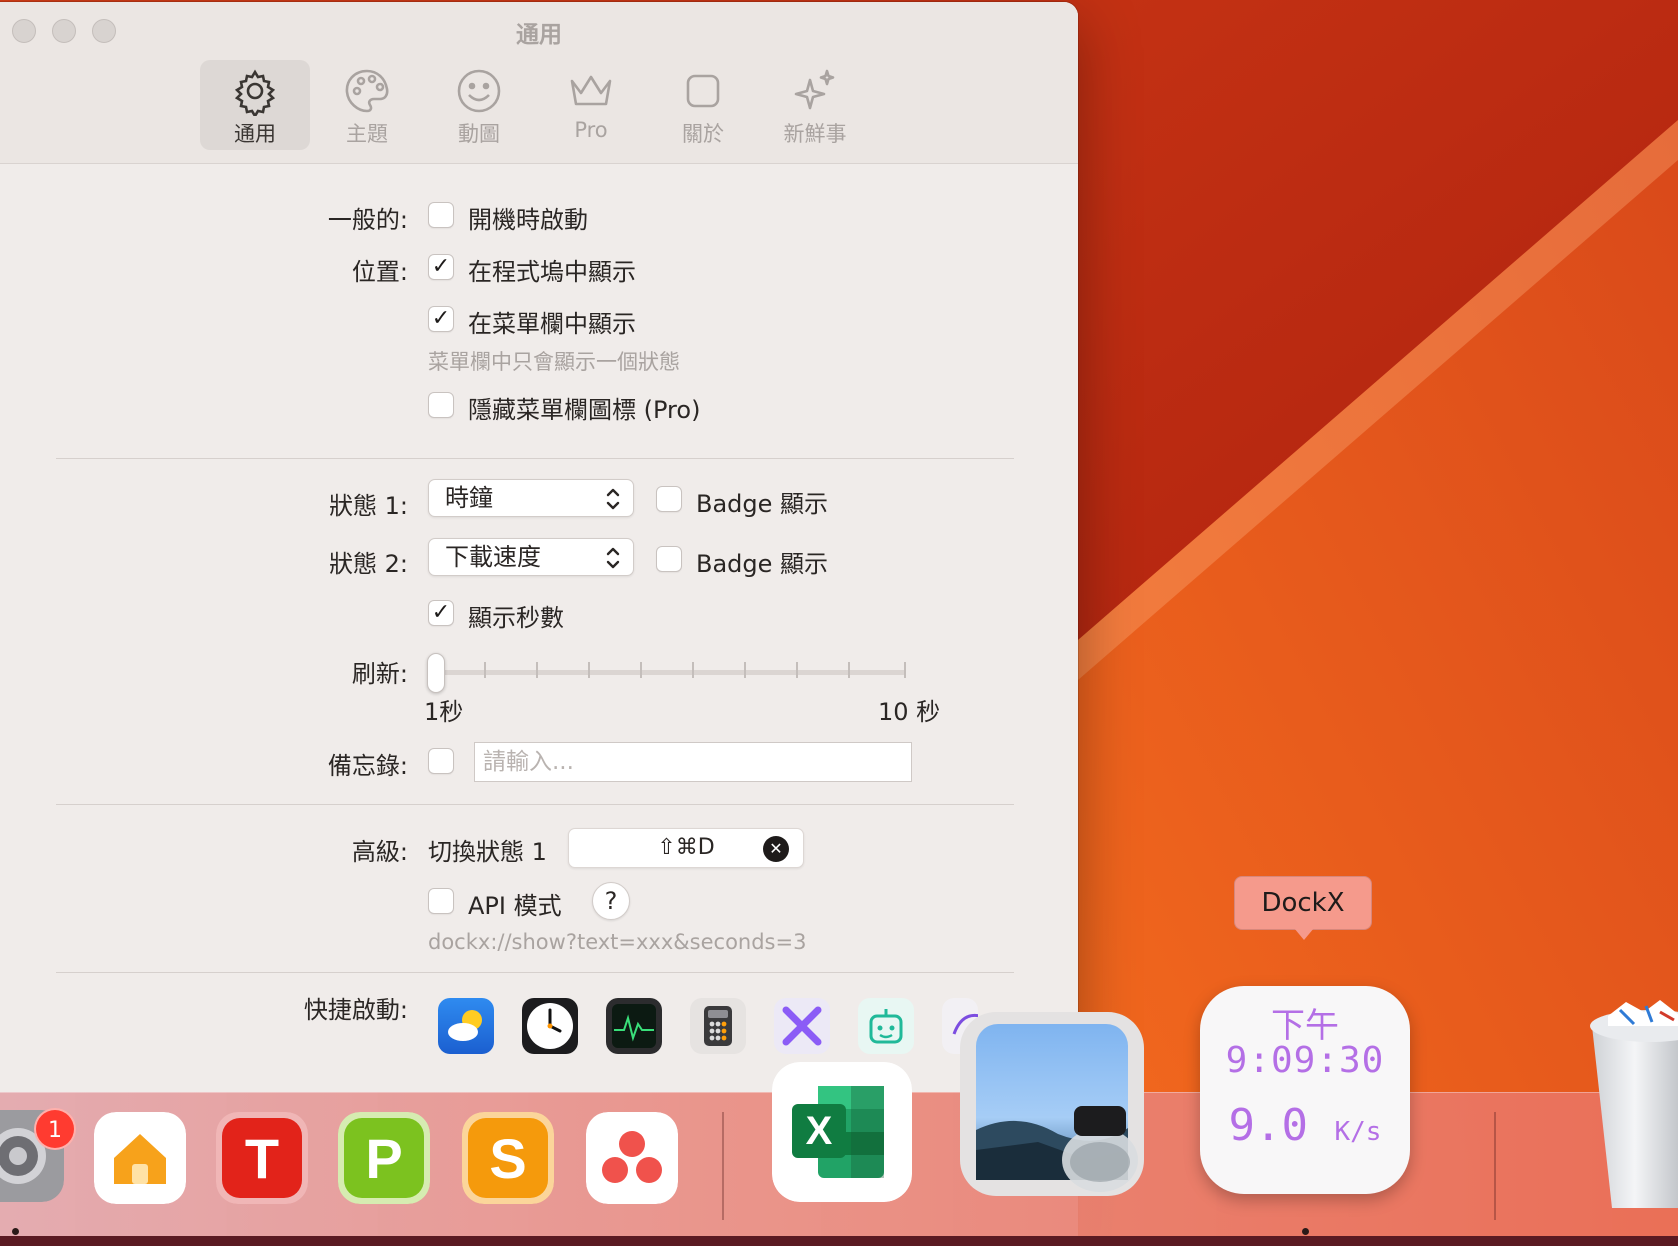 Image resolution: width=1678 pixels, height=1246 pixels. Describe the element at coordinates (441, 613) in the screenshot. I see `show-seconds-checkbox: ✓` at that location.